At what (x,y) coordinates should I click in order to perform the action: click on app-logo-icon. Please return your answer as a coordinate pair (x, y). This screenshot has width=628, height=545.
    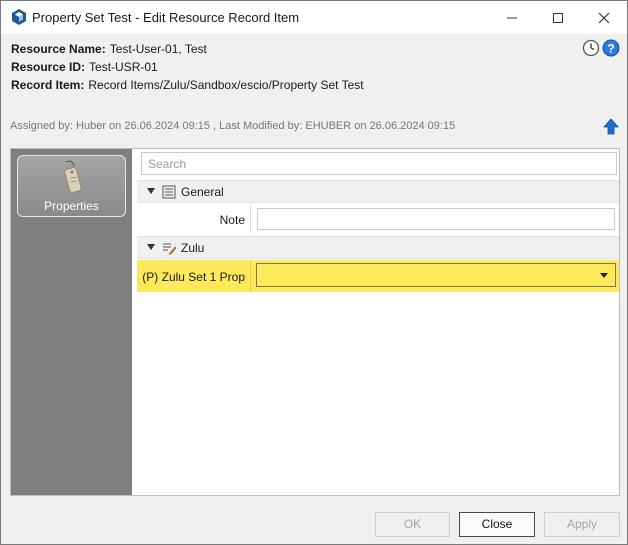
    Looking at the image, I should click on (19, 17).